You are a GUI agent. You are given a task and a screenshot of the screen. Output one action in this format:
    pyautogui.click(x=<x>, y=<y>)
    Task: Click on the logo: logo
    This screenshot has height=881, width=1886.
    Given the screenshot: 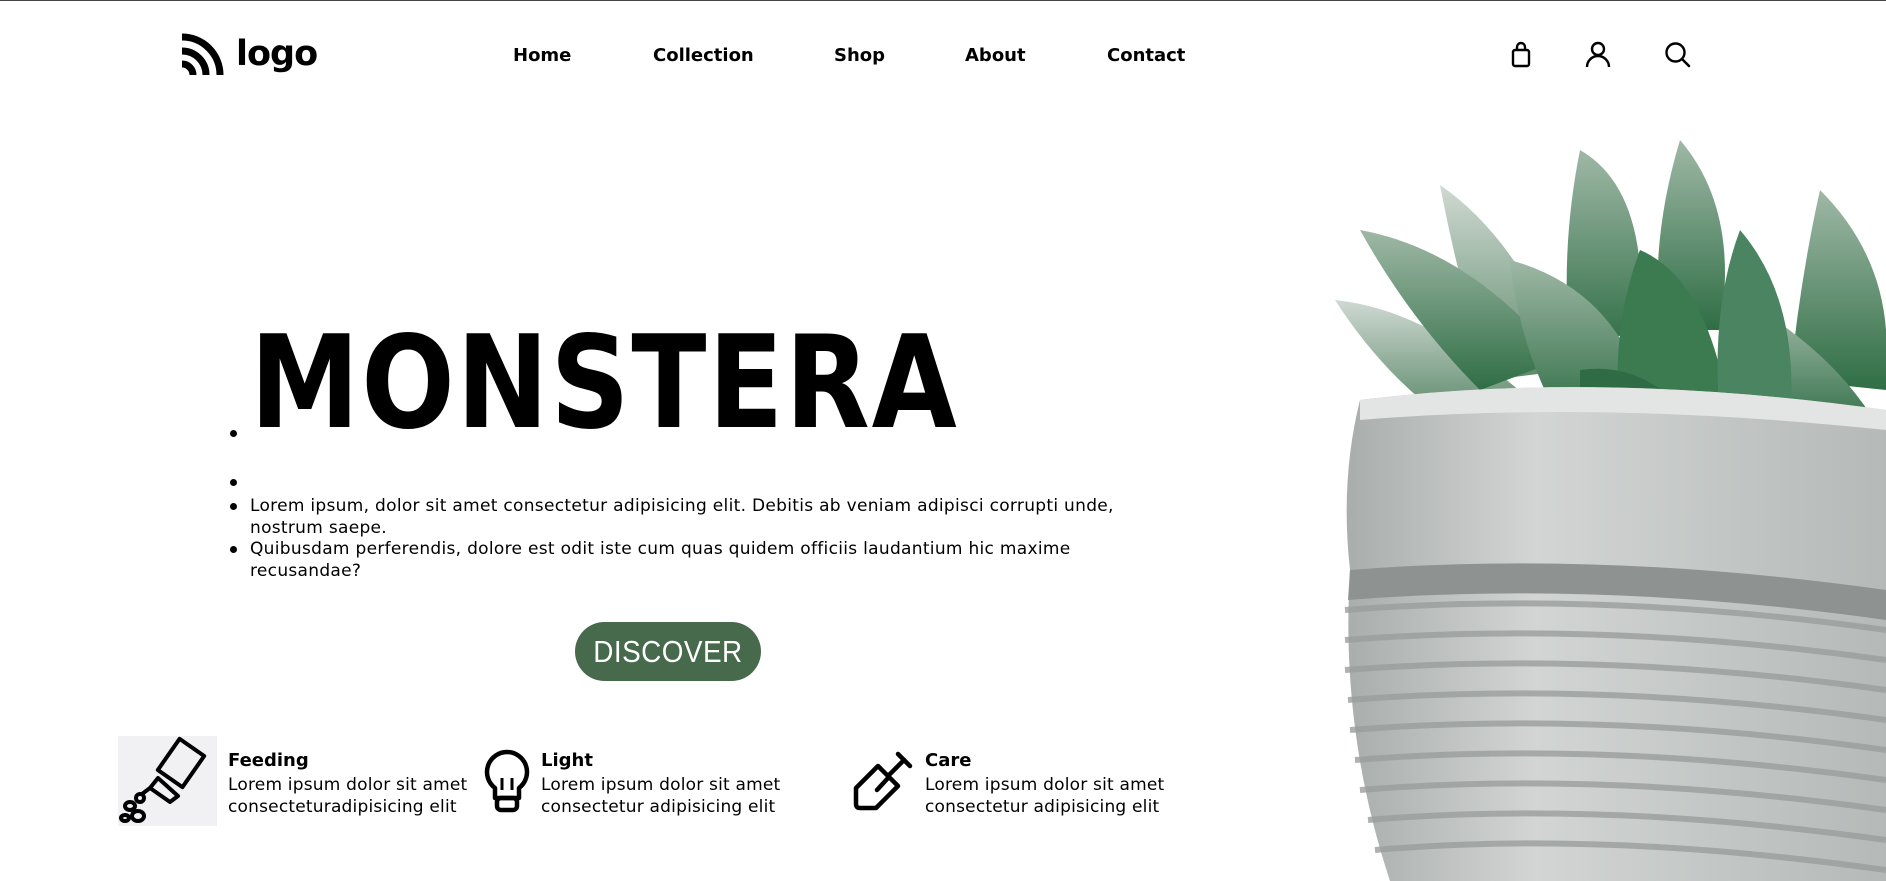 What is the action you would take?
    pyautogui.click(x=249, y=54)
    